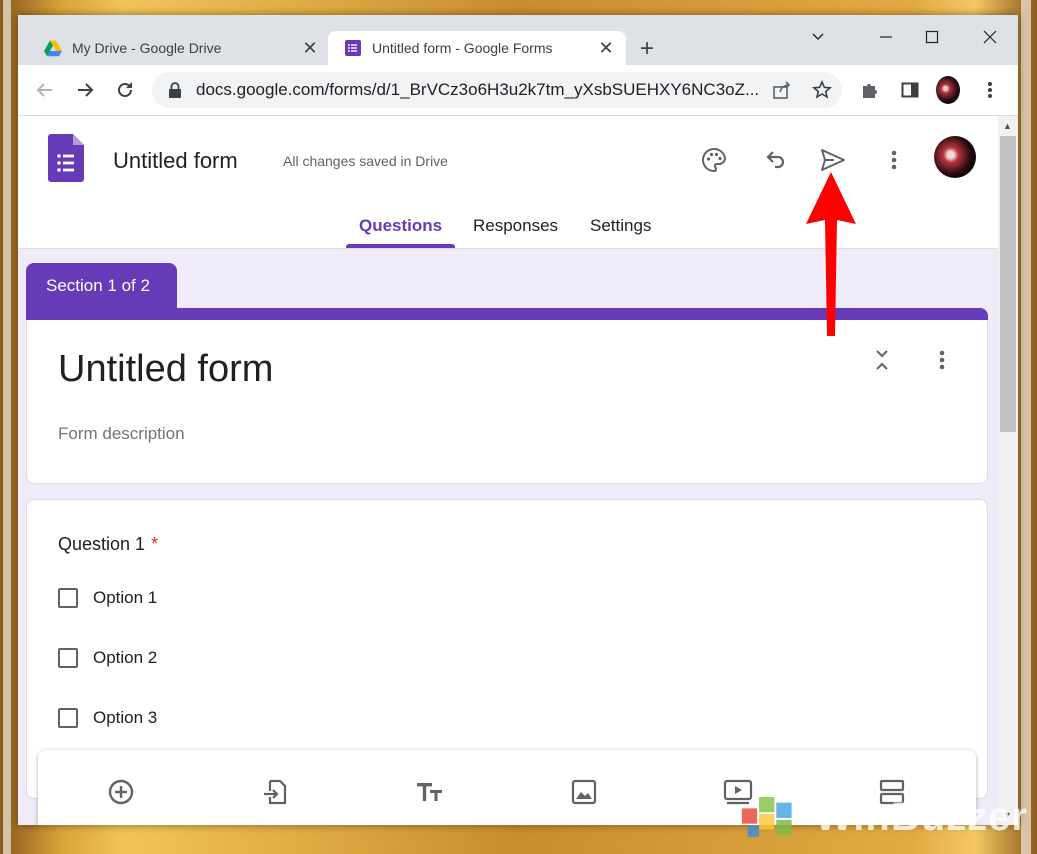  I want to click on option-label: Option 2, so click(125, 657).